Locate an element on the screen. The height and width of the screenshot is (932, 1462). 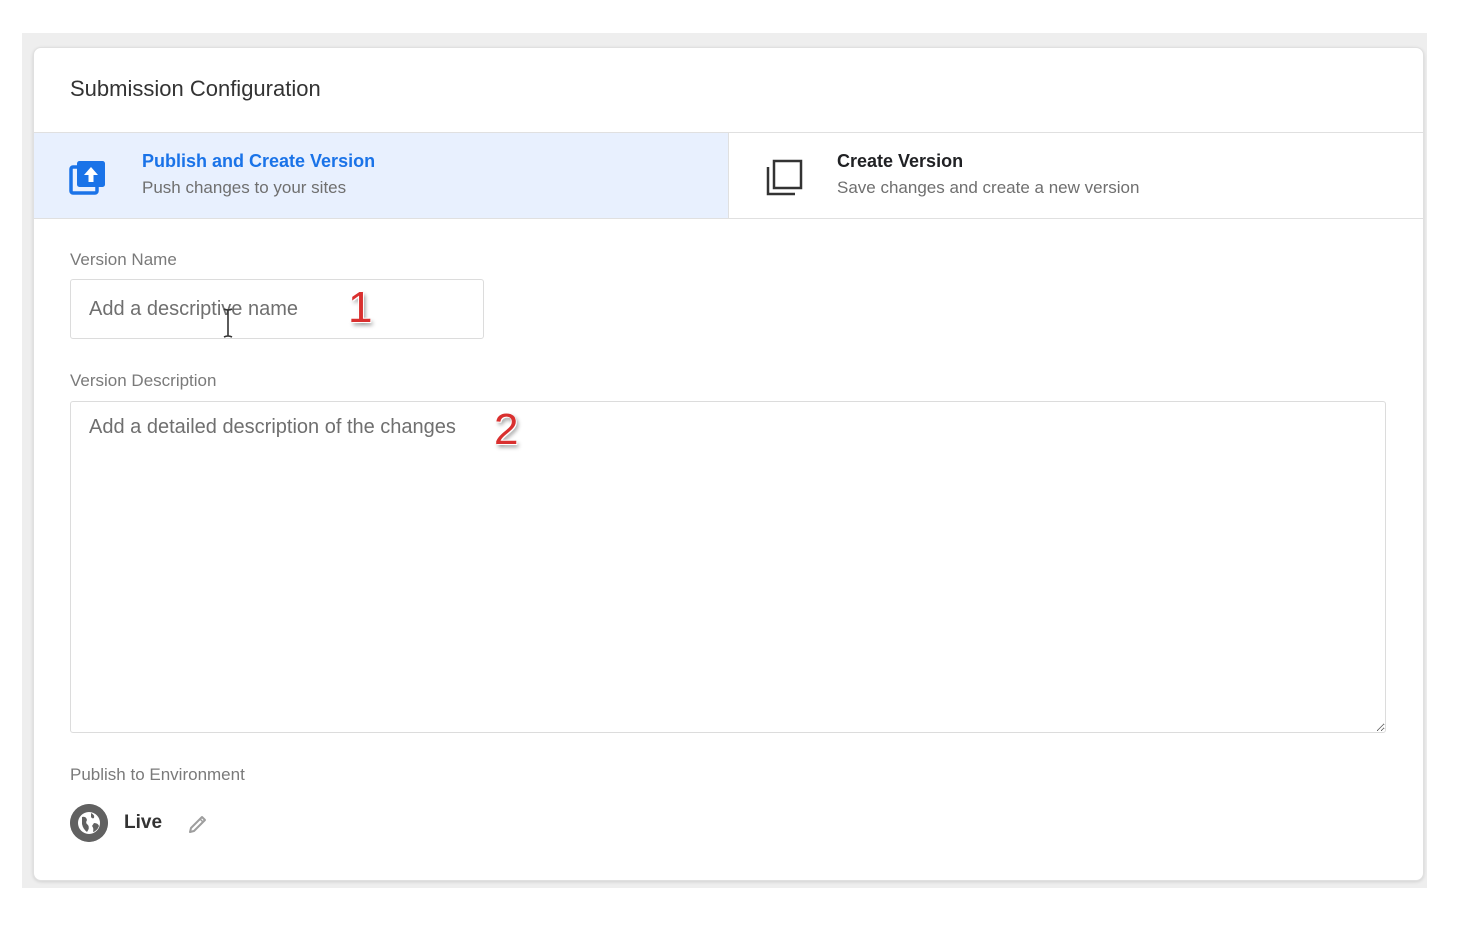
version-name-input is located at coordinates (277, 309).